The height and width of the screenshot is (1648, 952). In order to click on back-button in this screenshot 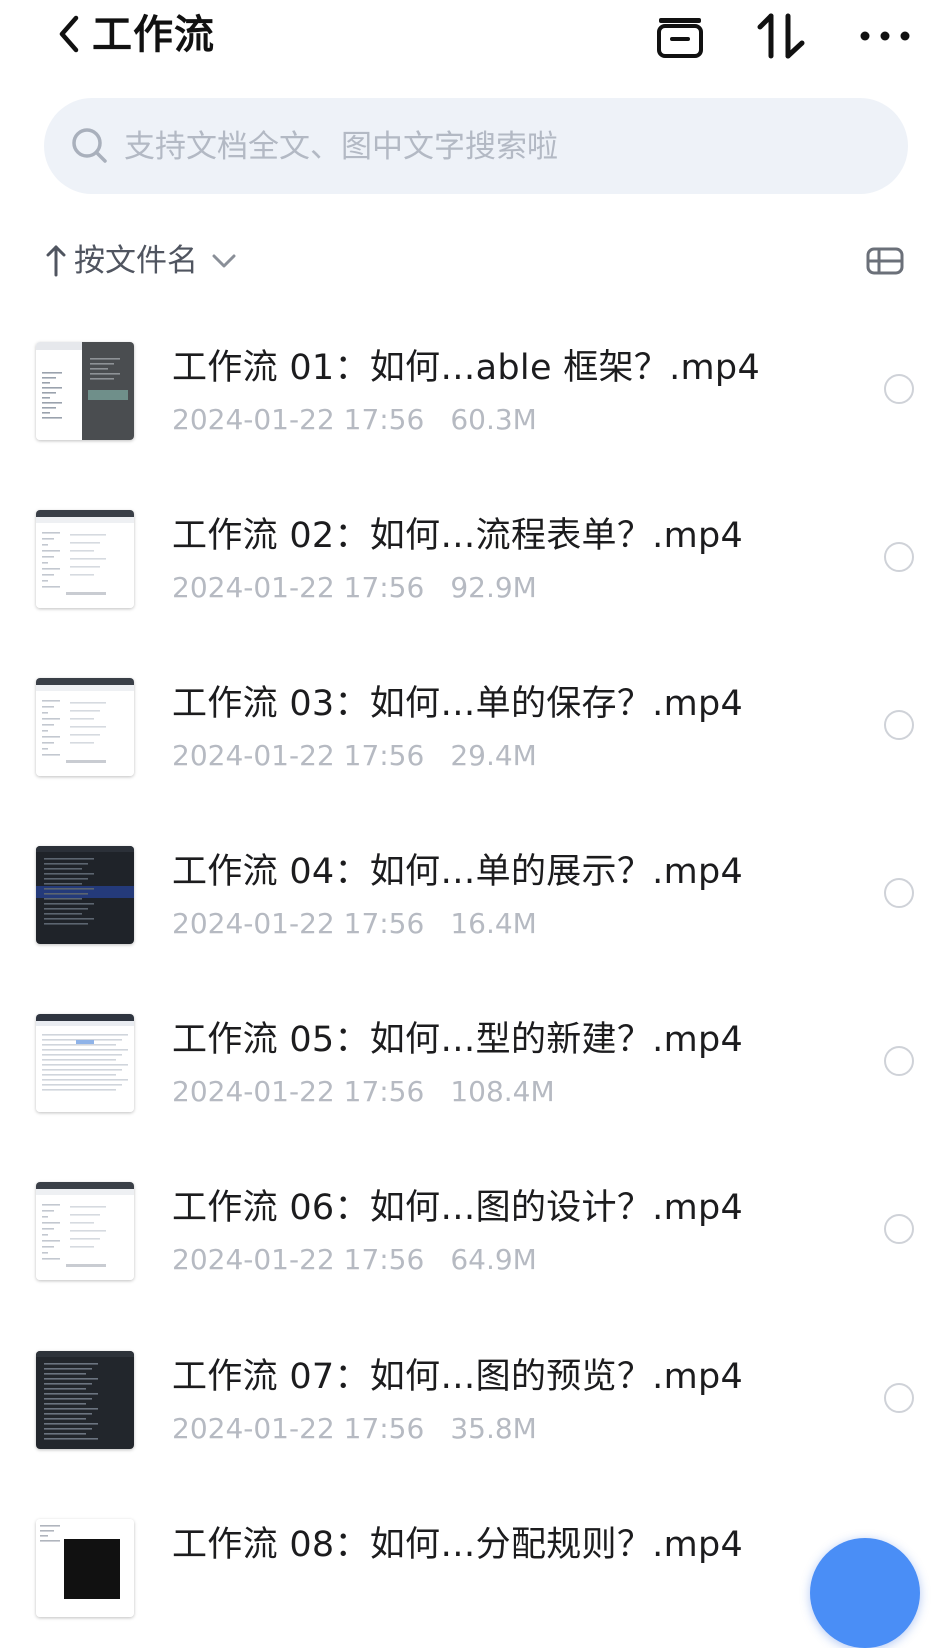, I will do `click(70, 34)`.